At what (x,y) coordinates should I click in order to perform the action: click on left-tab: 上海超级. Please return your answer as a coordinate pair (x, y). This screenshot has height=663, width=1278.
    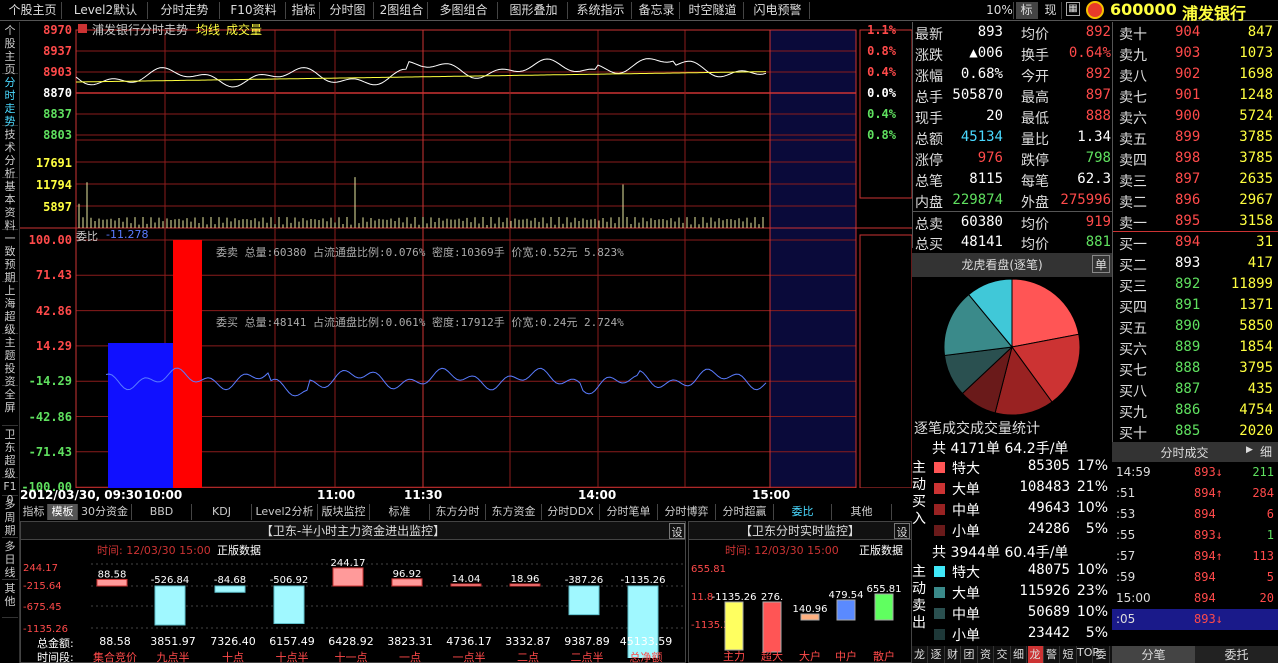
    Looking at the image, I should click on (10, 310).